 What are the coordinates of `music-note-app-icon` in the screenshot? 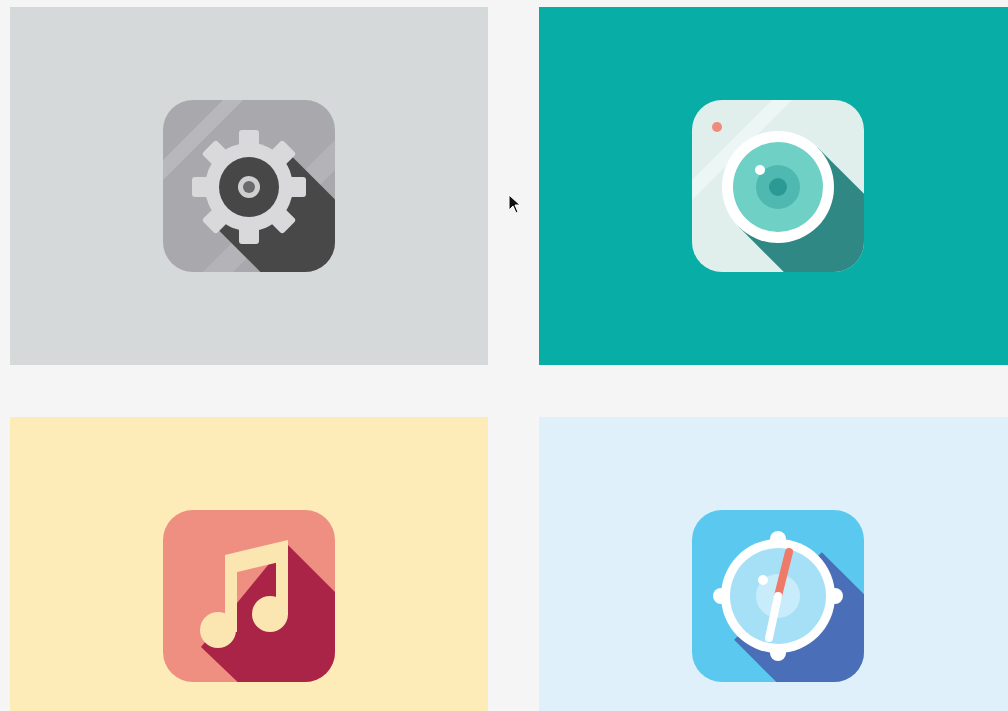 It's located at (249, 596).